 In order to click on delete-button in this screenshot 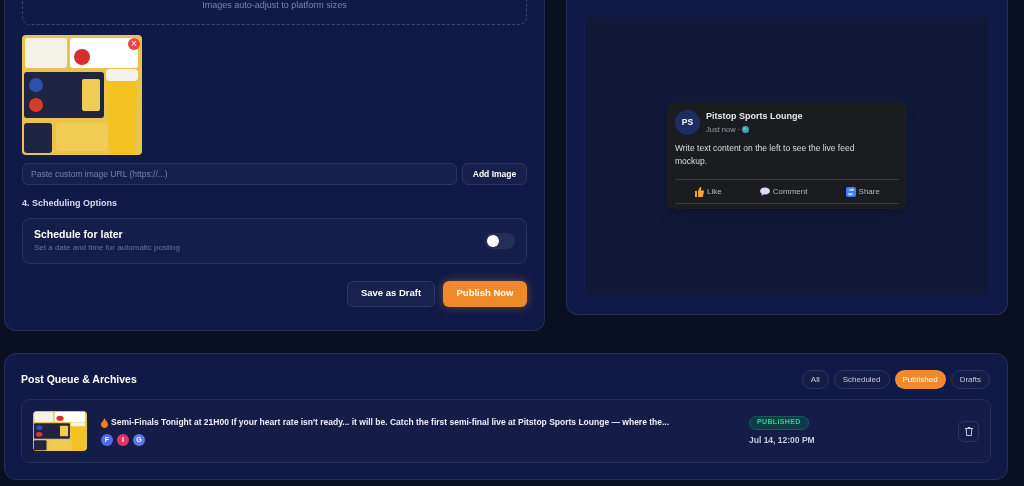, I will do `click(968, 431)`.